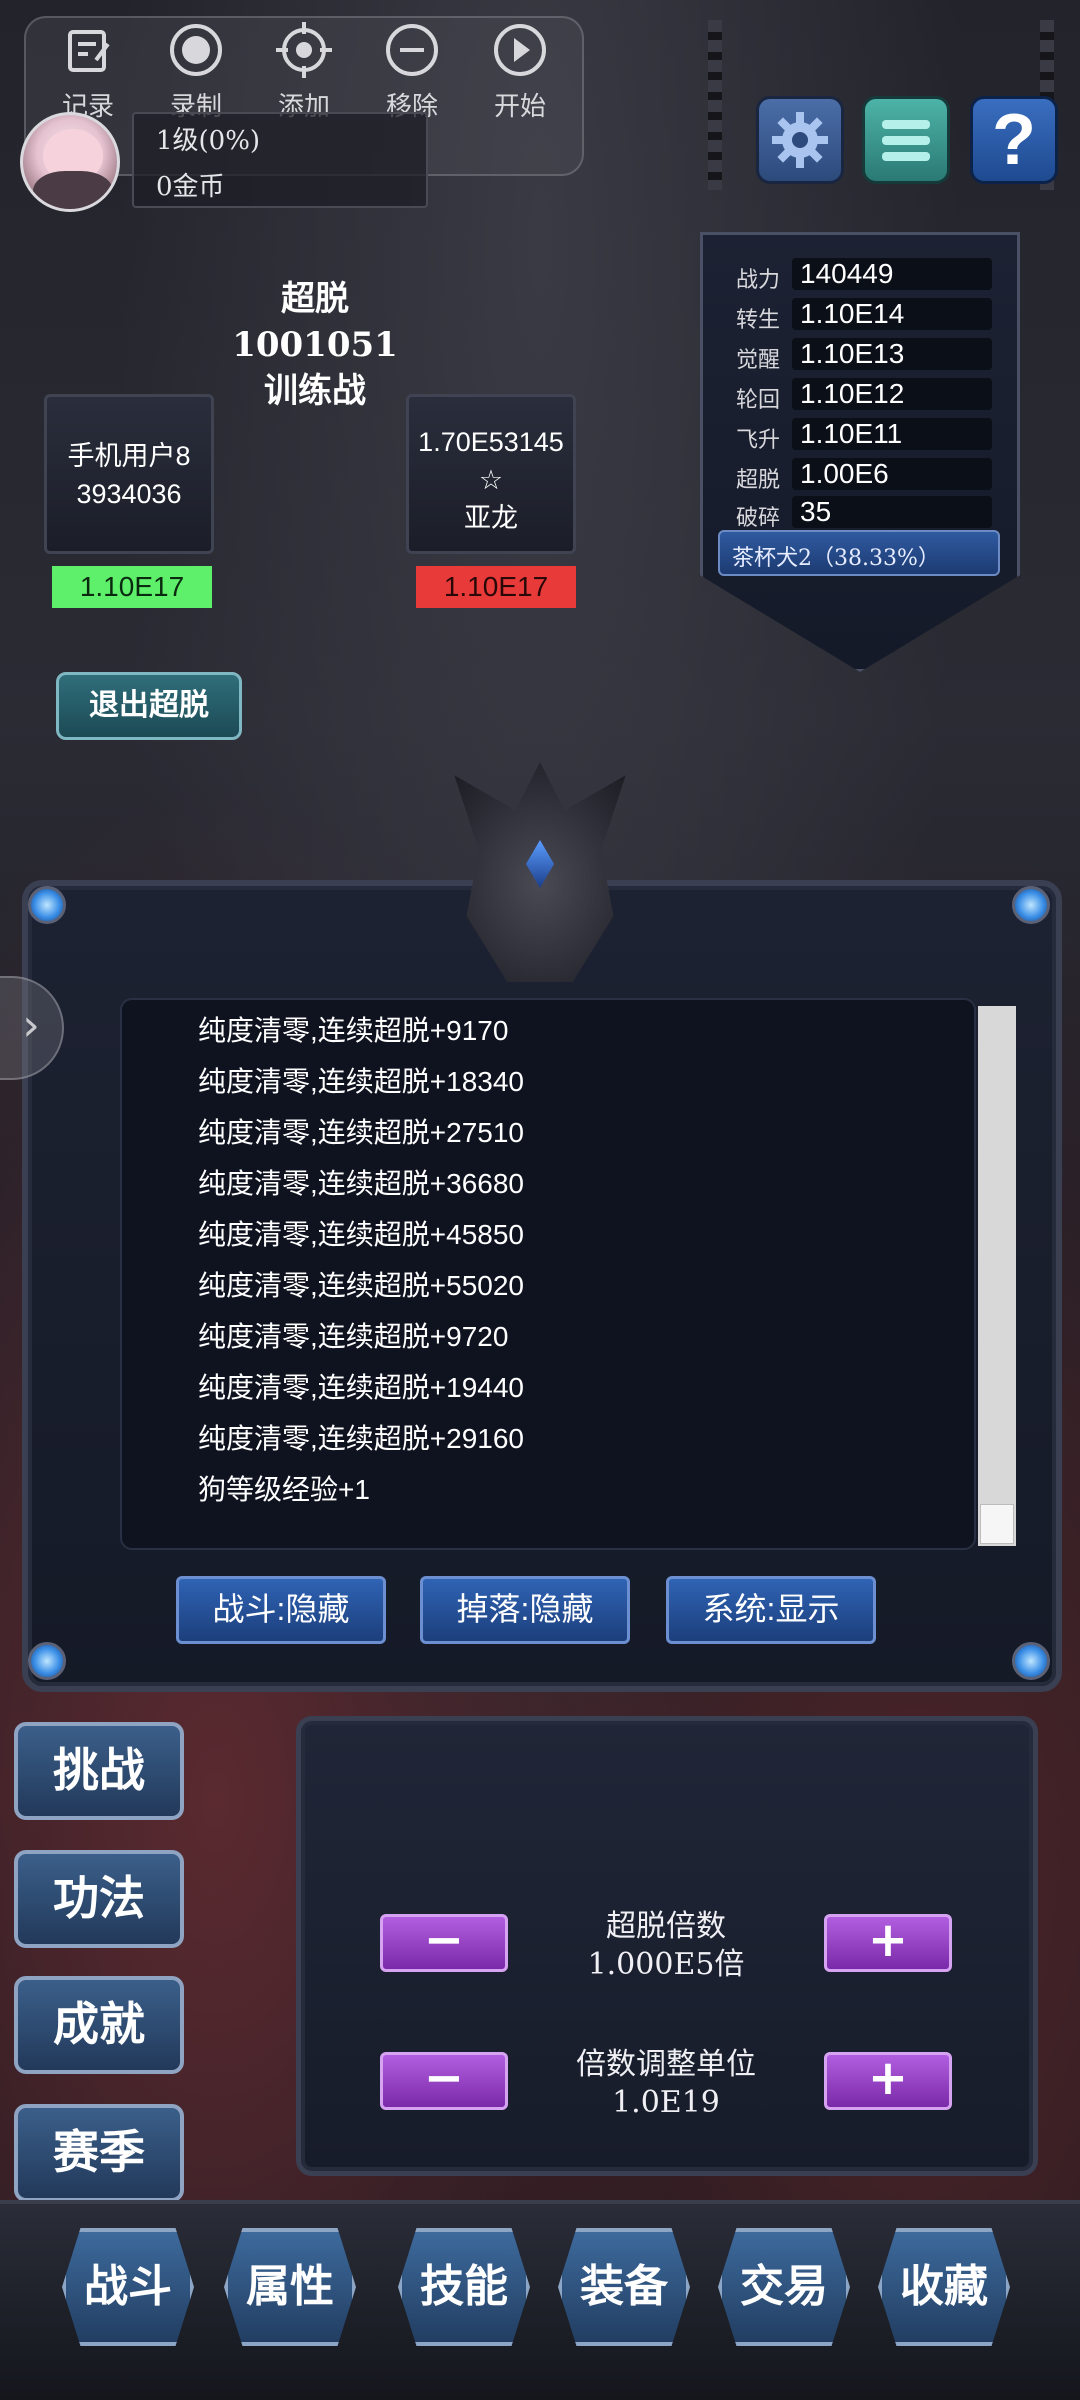  Describe the element at coordinates (624, 2287) in the screenshot. I see `nav-equipment: 装备` at that location.